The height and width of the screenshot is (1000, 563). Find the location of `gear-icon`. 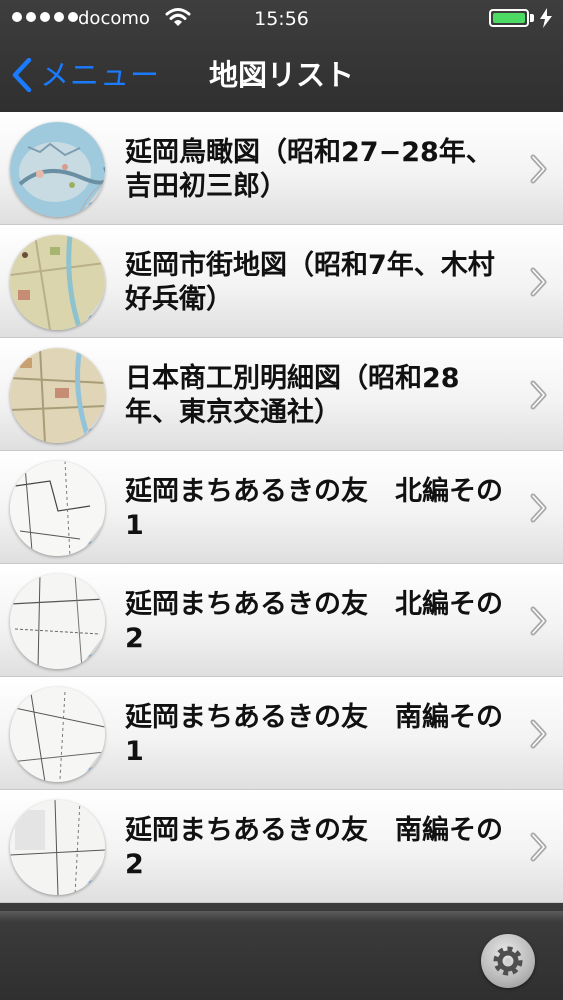

gear-icon is located at coordinates (508, 961).